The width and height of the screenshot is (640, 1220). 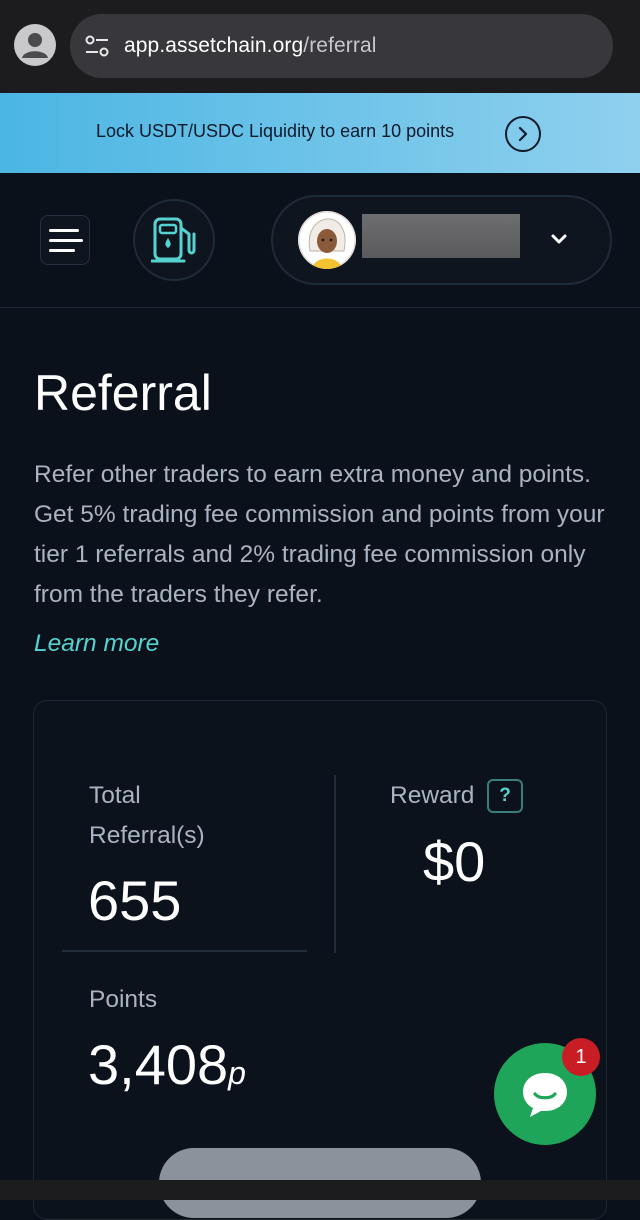 What do you see at coordinates (35, 45) in the screenshot?
I see `browser-profile-icon` at bounding box center [35, 45].